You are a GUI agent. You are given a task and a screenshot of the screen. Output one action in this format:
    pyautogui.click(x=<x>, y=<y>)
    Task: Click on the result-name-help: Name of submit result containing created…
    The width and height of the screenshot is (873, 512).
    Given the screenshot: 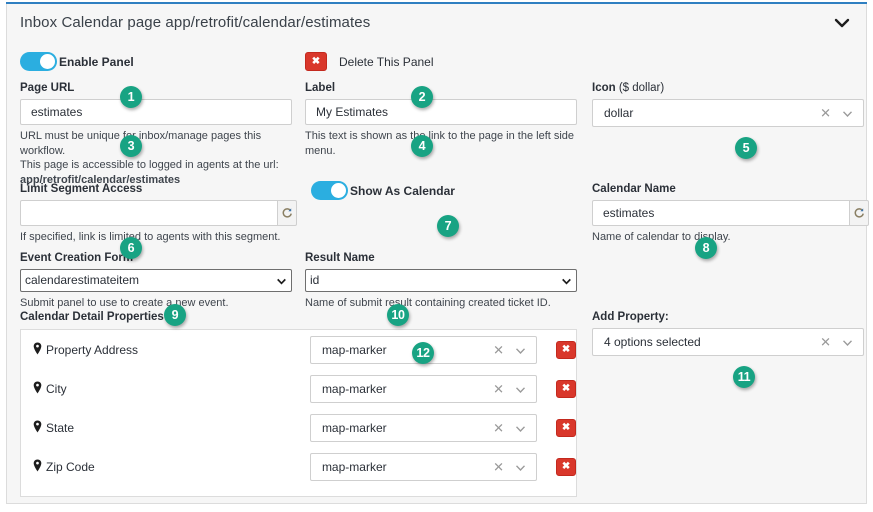 What is the action you would take?
    pyautogui.click(x=428, y=303)
    